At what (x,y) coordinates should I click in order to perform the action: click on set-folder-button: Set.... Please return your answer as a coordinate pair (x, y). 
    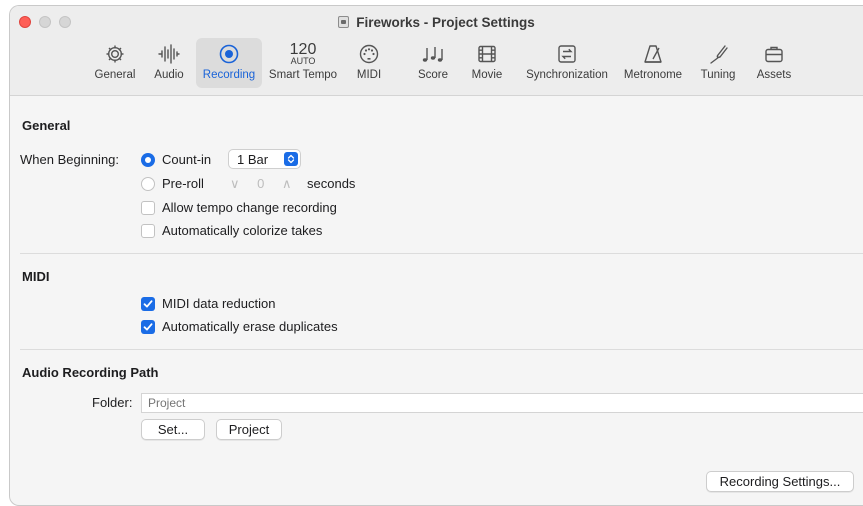
    Looking at the image, I should click on (173, 429).